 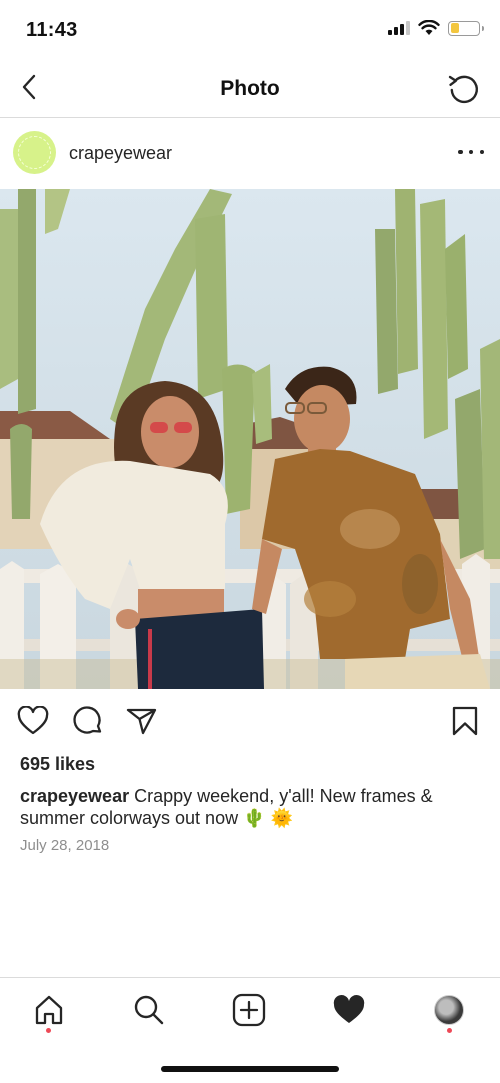 What do you see at coordinates (57, 764) in the screenshot?
I see `likes-count: 695 likes` at bounding box center [57, 764].